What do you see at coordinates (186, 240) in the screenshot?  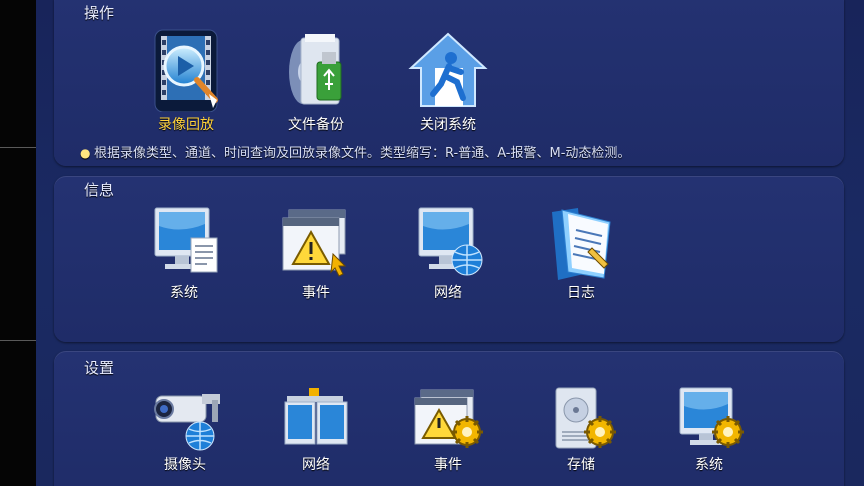 I see `system-info-icon` at bounding box center [186, 240].